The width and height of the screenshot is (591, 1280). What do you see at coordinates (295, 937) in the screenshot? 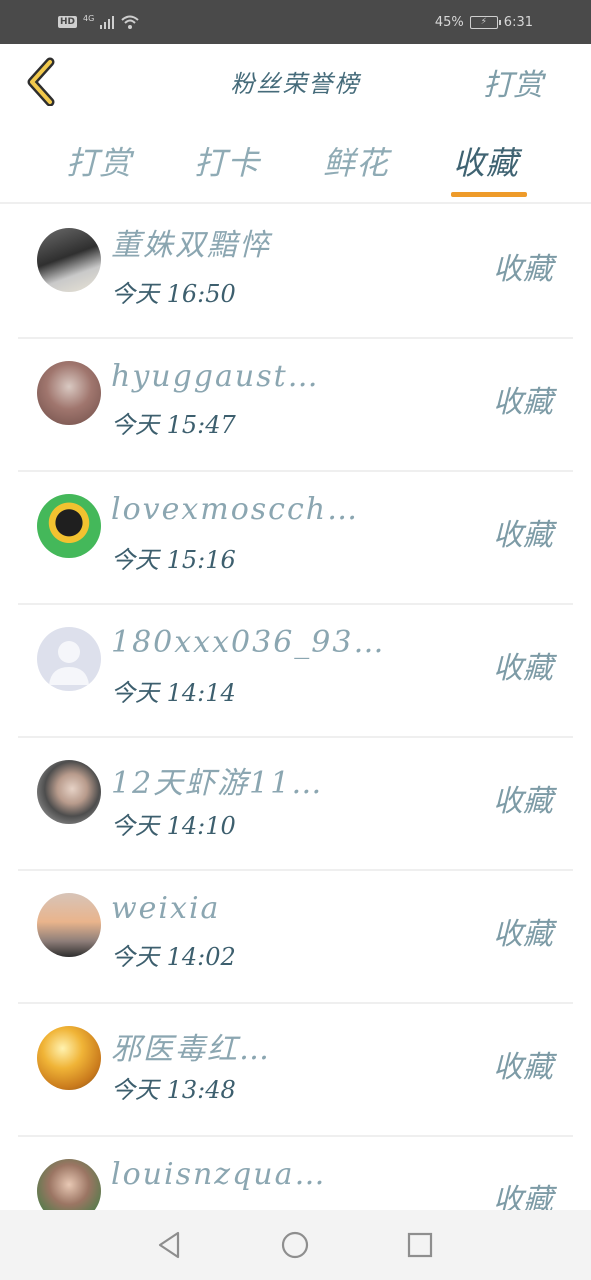
I see `list-item: weixia 今天 14:02 收藏` at bounding box center [295, 937].